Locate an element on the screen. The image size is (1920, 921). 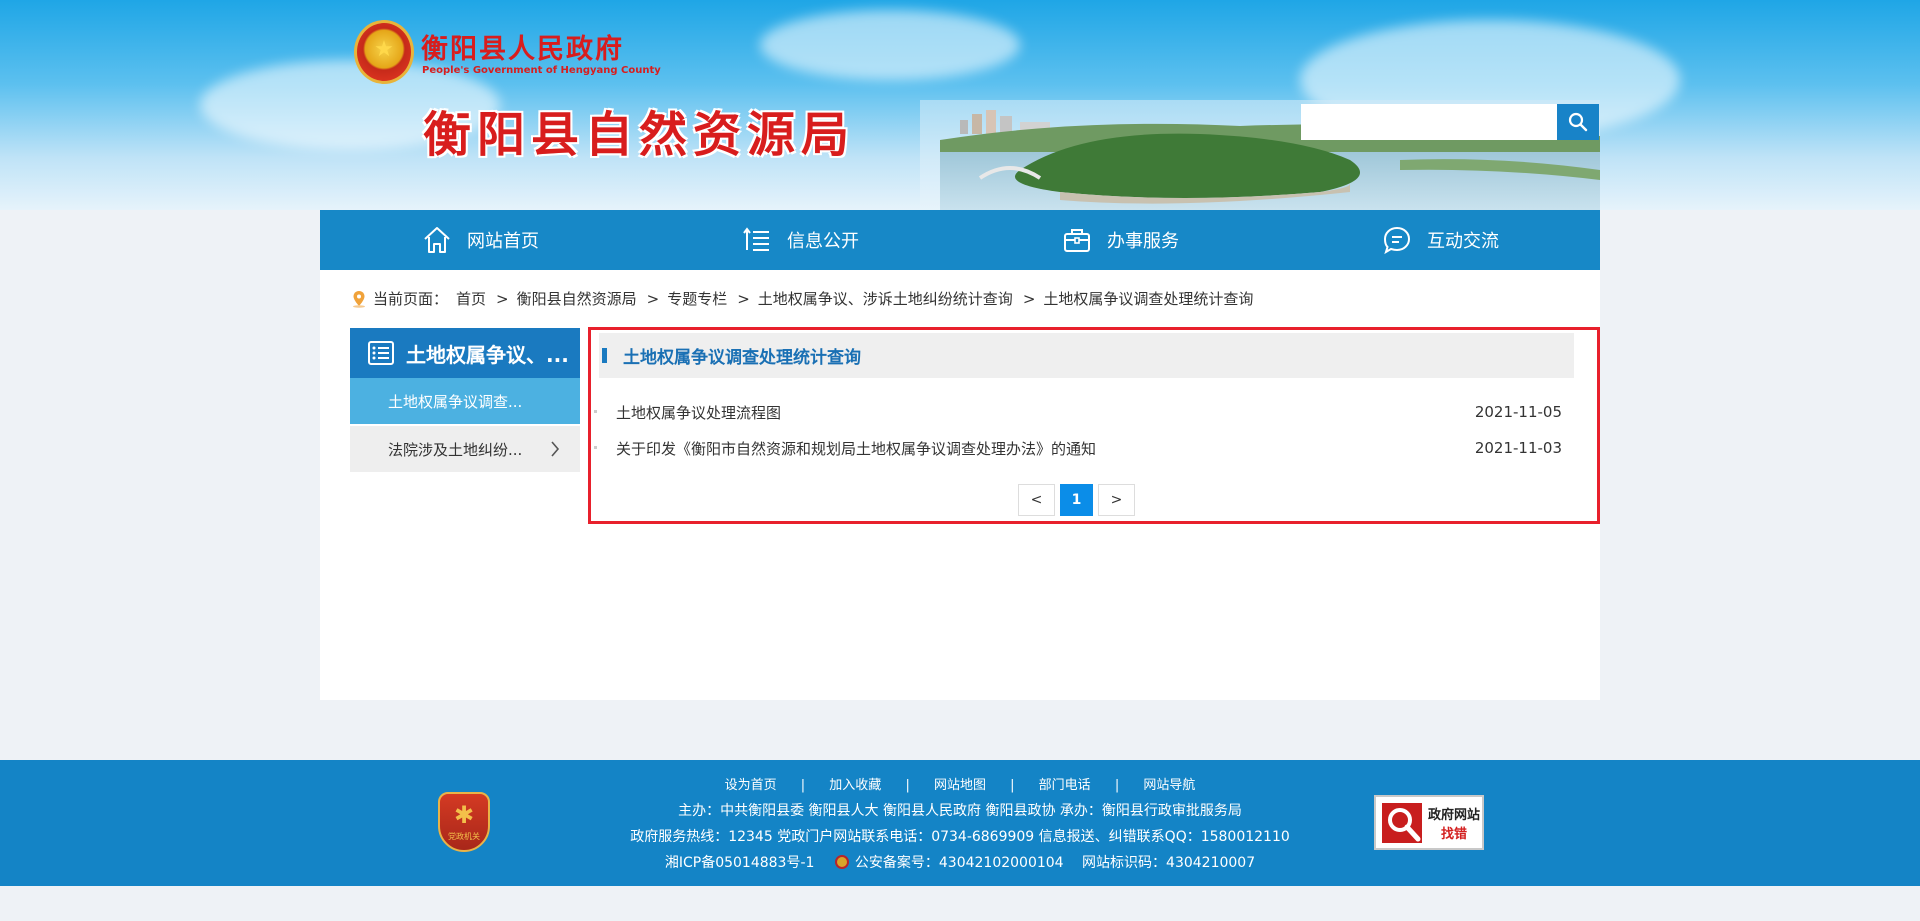
page-number-button: 1 is located at coordinates (1076, 500).